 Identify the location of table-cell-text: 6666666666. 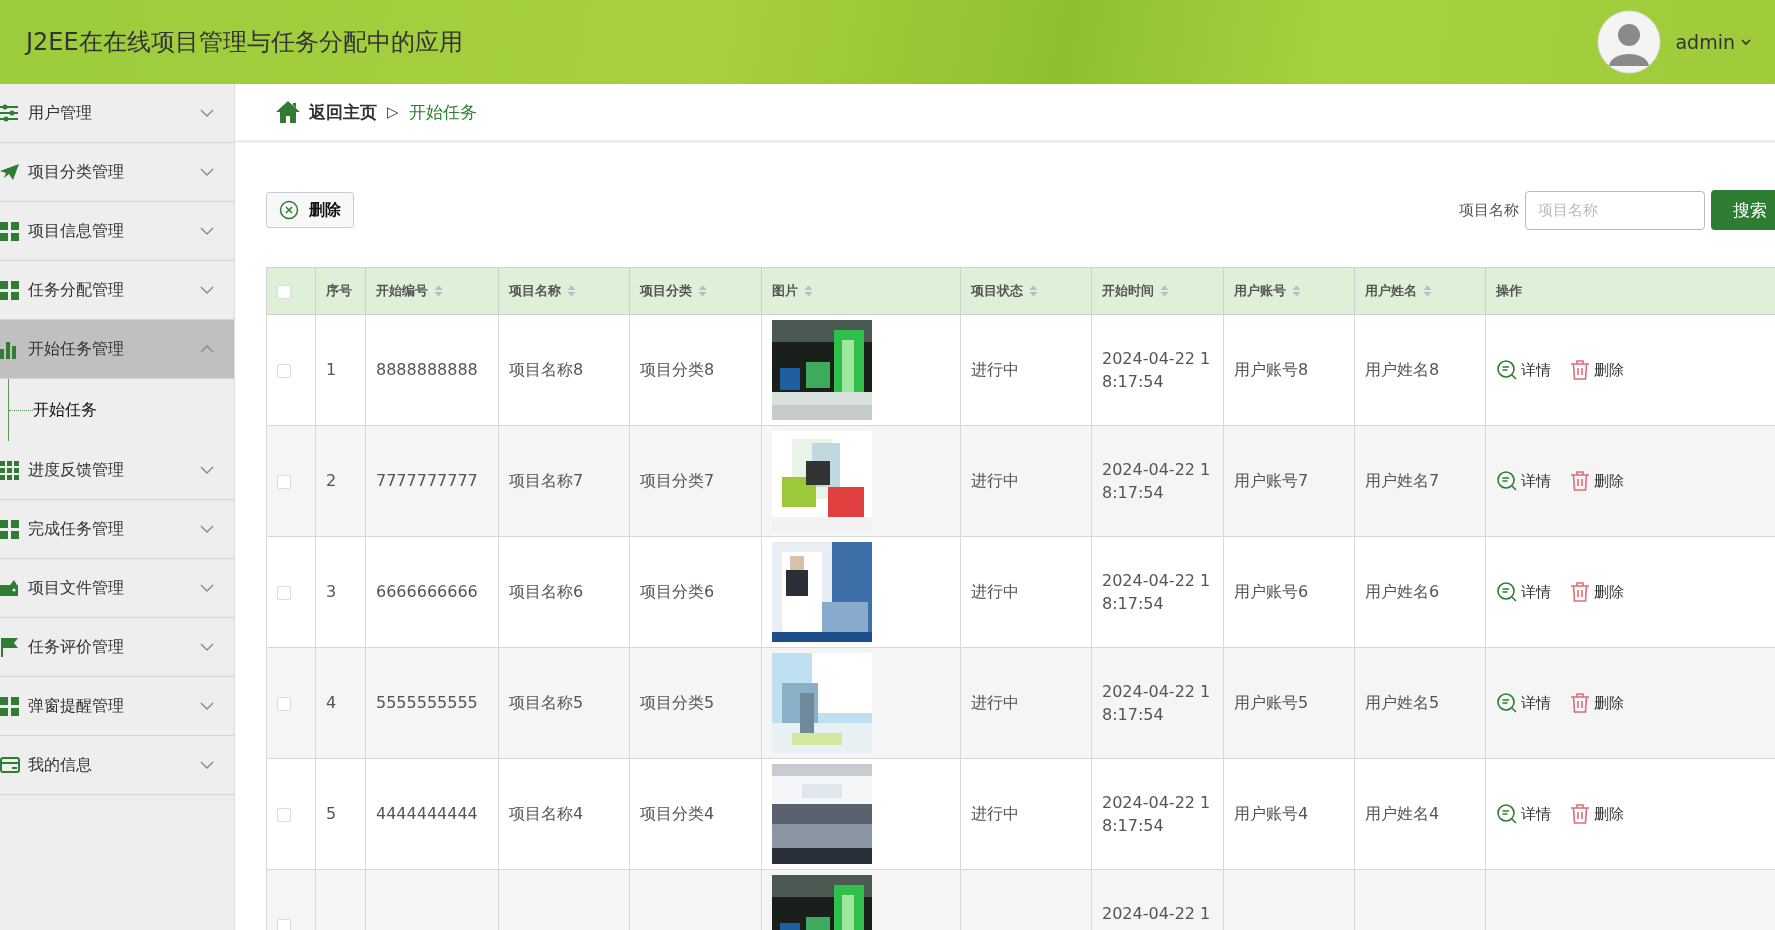
(427, 592).